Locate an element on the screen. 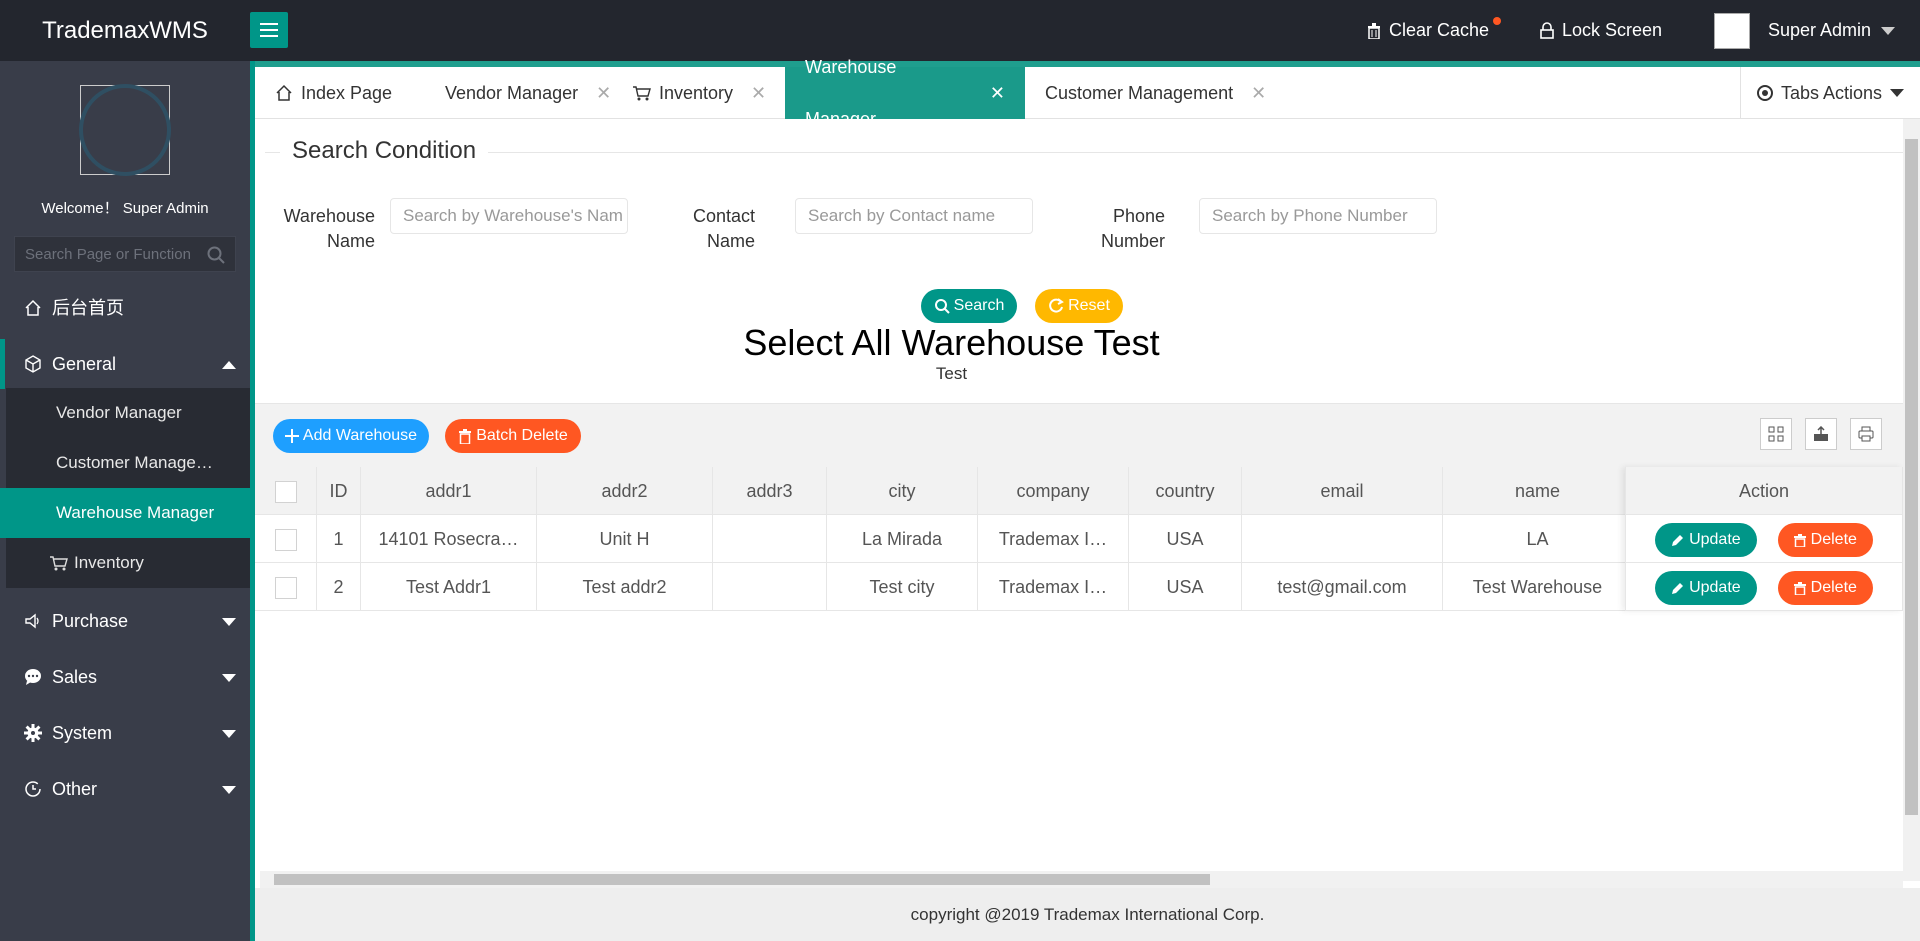 Image resolution: width=1920 pixels, height=941 pixels. delete-label: Delete is located at coordinates (1833, 540).